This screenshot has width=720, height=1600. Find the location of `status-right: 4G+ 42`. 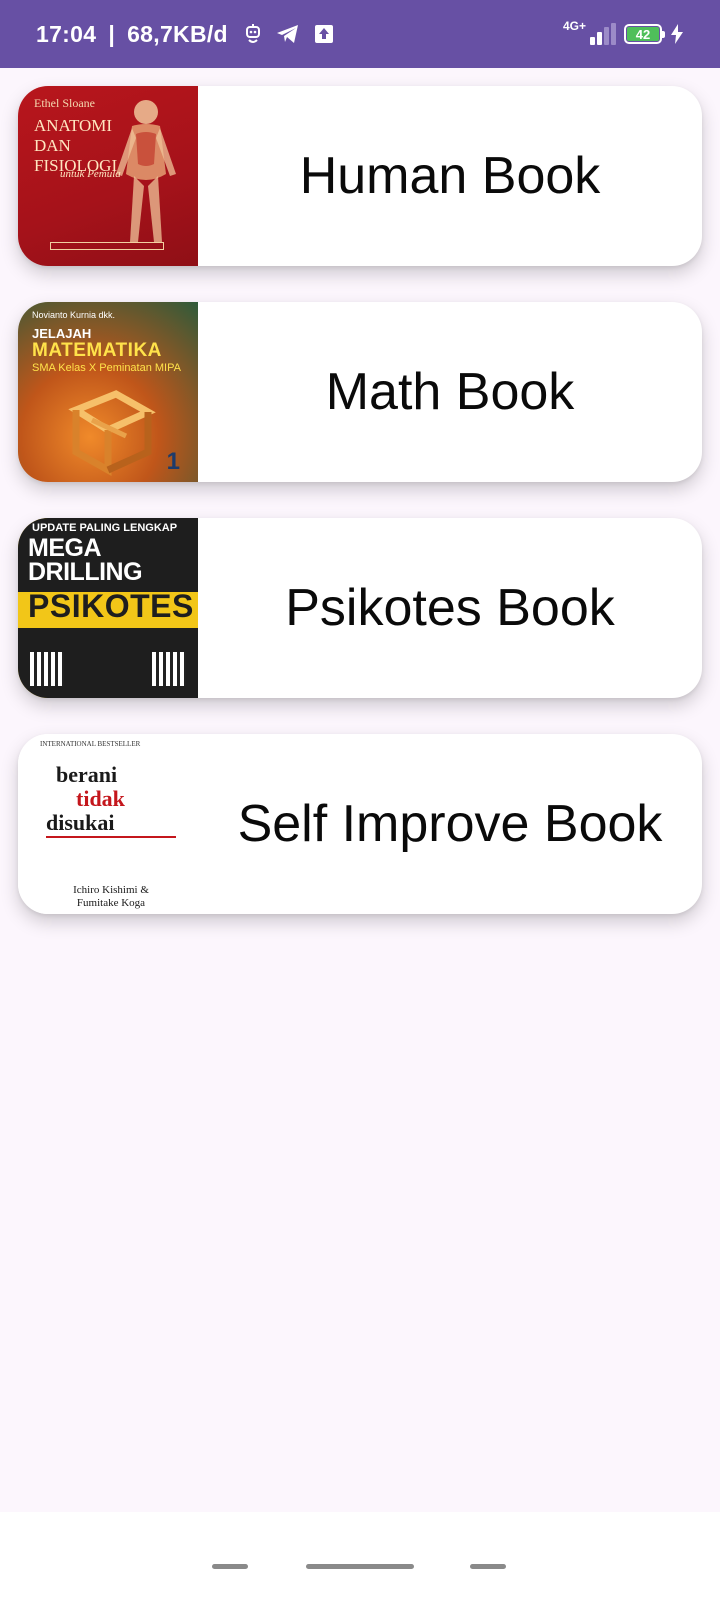

status-right: 4G+ 42 is located at coordinates (623, 32).